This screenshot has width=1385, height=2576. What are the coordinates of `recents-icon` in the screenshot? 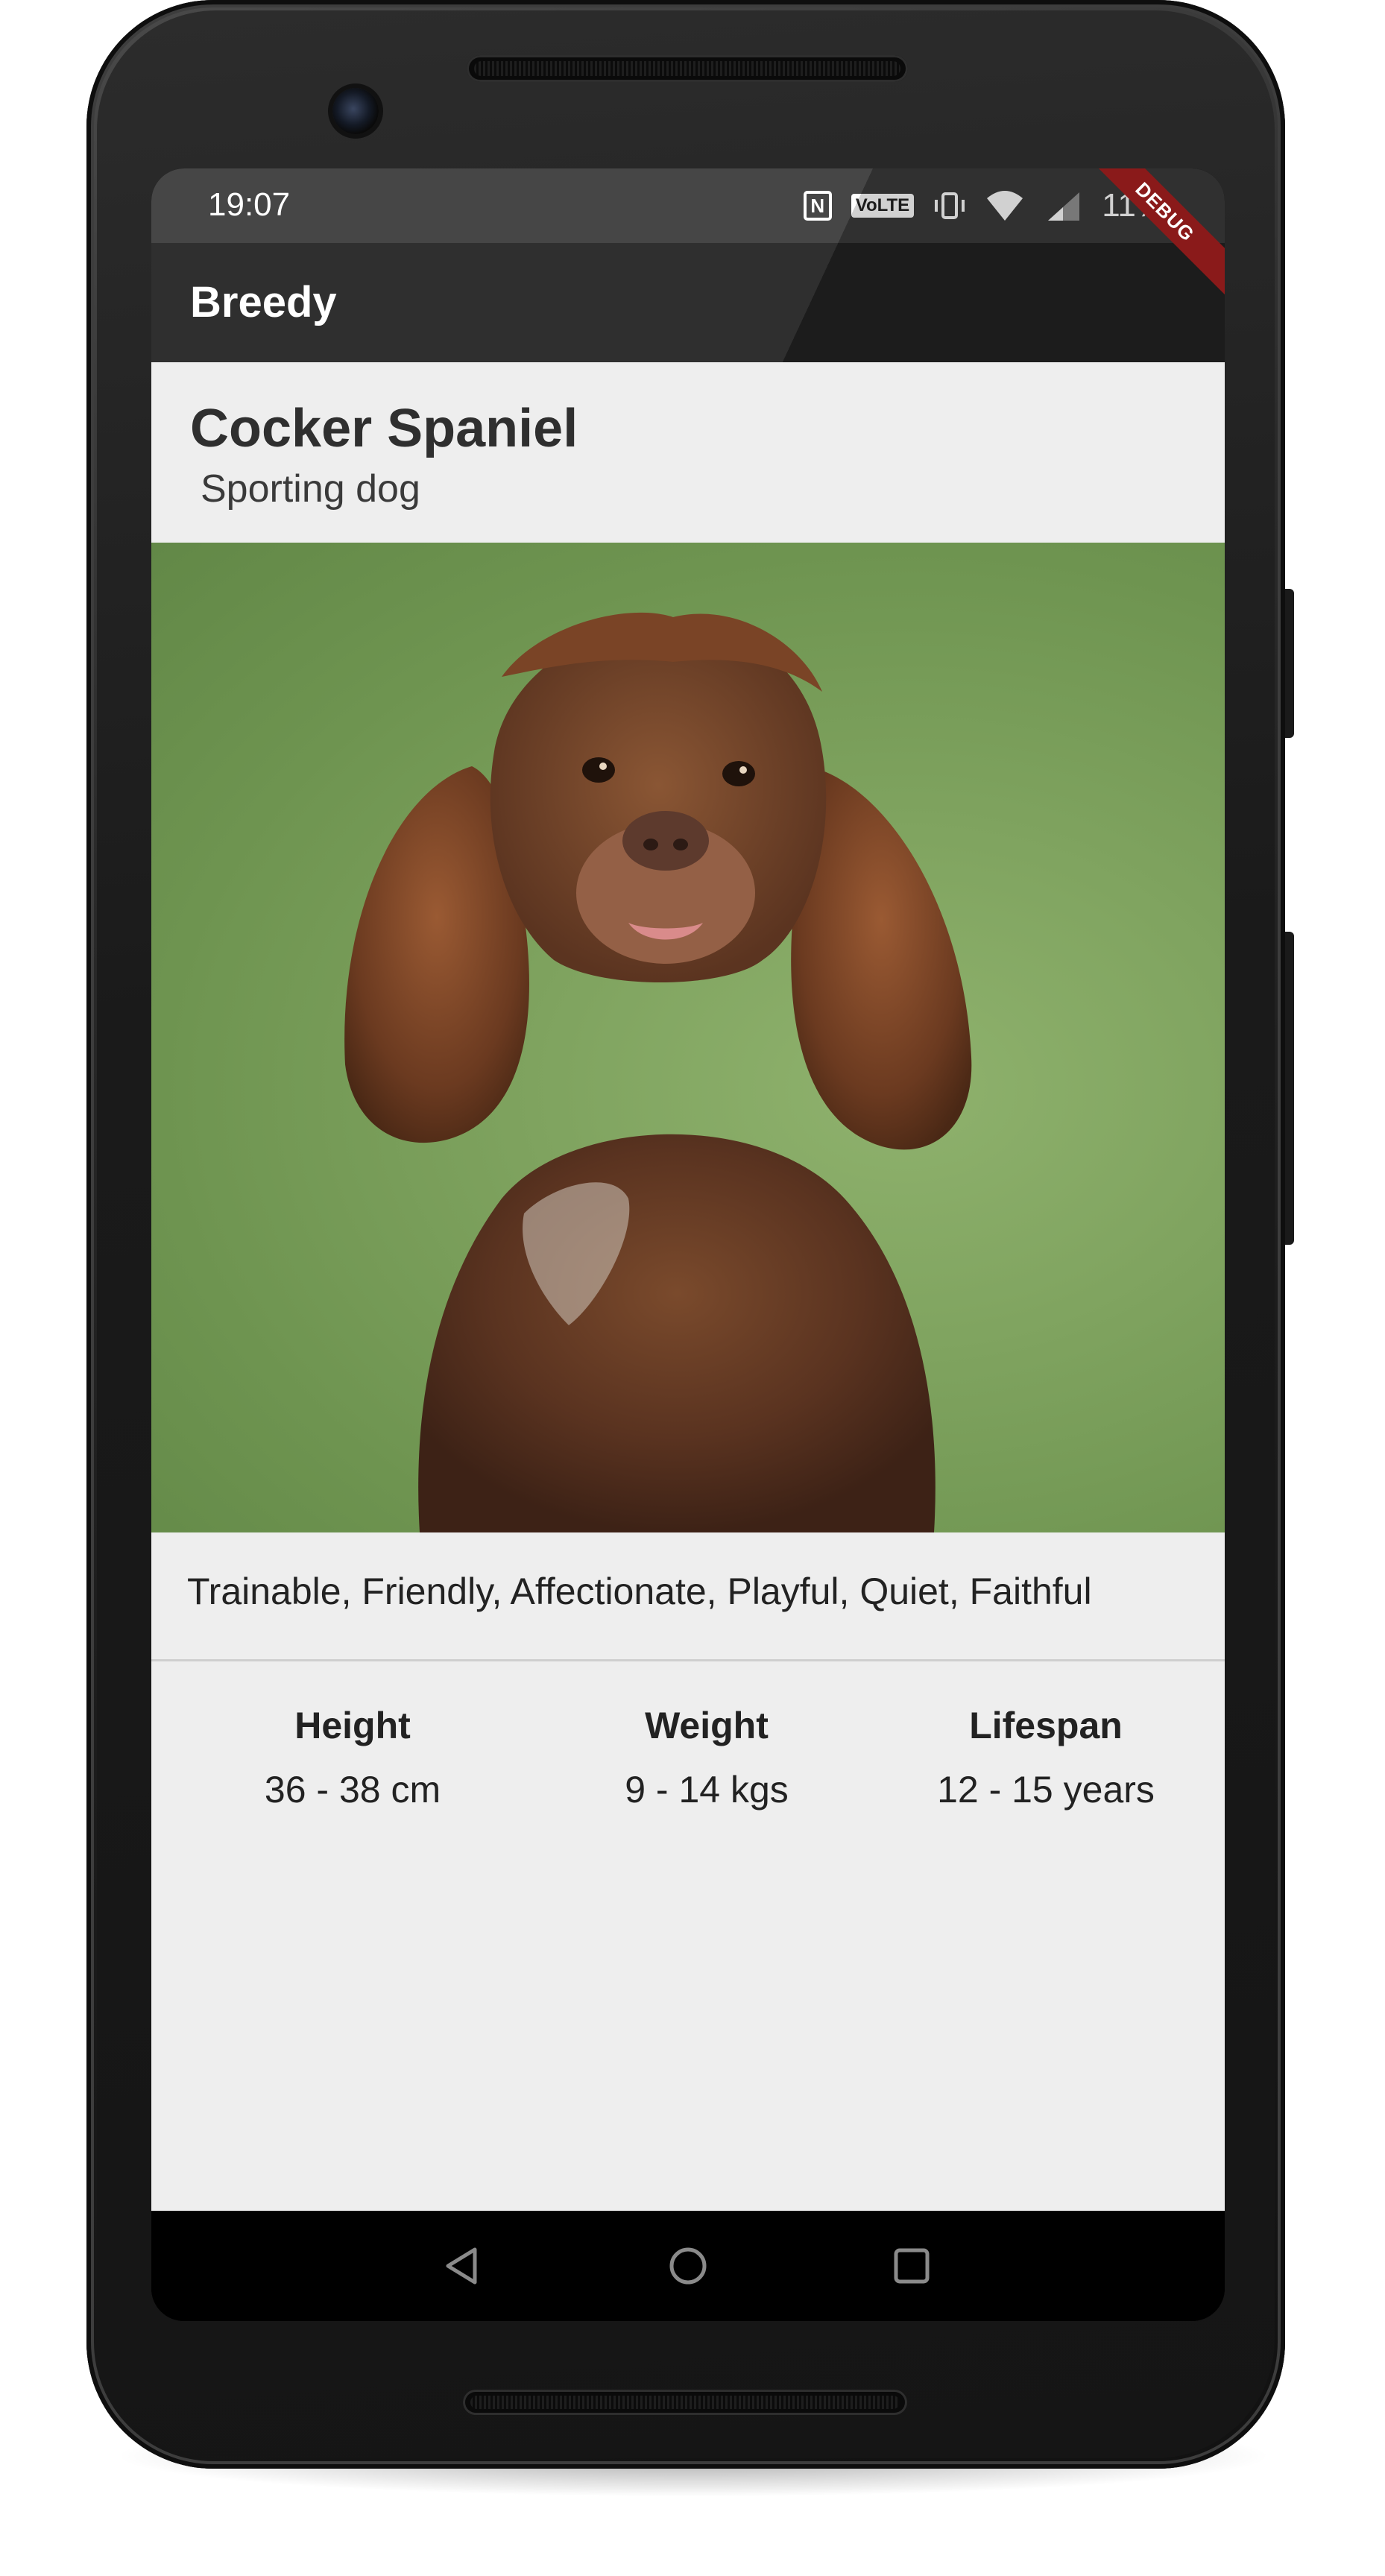 It's located at (911, 2266).